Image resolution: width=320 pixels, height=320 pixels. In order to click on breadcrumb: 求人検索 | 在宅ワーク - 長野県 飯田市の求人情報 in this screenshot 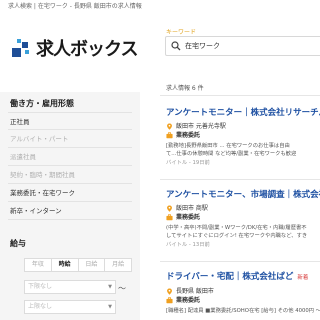, I will do `click(75, 6)`.